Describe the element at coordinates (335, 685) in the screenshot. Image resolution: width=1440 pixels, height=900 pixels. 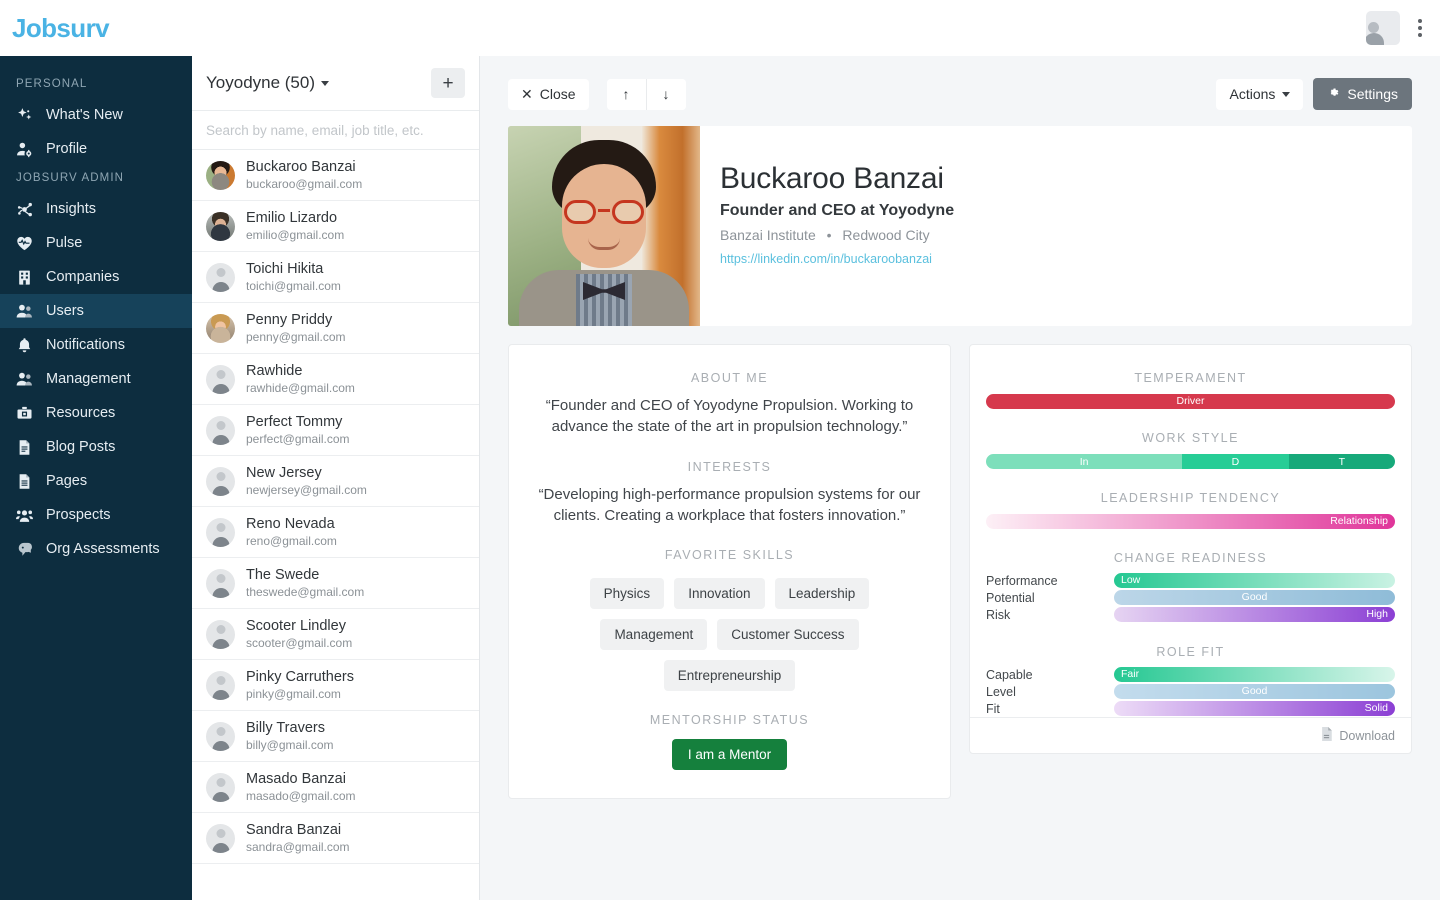
I see `list-item: Pinky Carruthers pinky@gmail.com` at that location.